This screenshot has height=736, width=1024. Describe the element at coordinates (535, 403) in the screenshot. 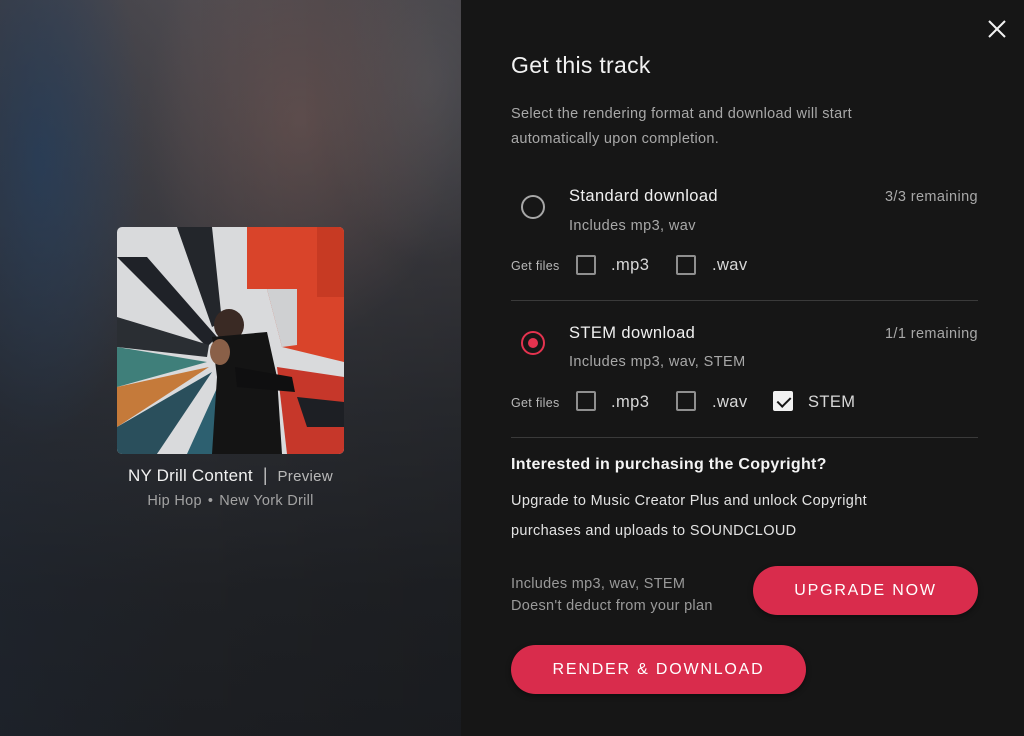

I see `stem-get-files-label: Get files` at that location.